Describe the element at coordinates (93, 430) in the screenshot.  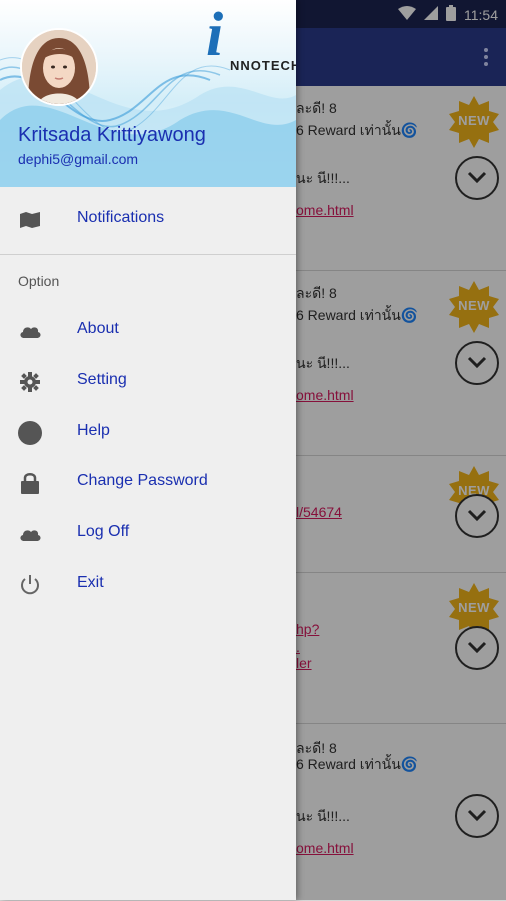
I see `menu-label: Help` at that location.